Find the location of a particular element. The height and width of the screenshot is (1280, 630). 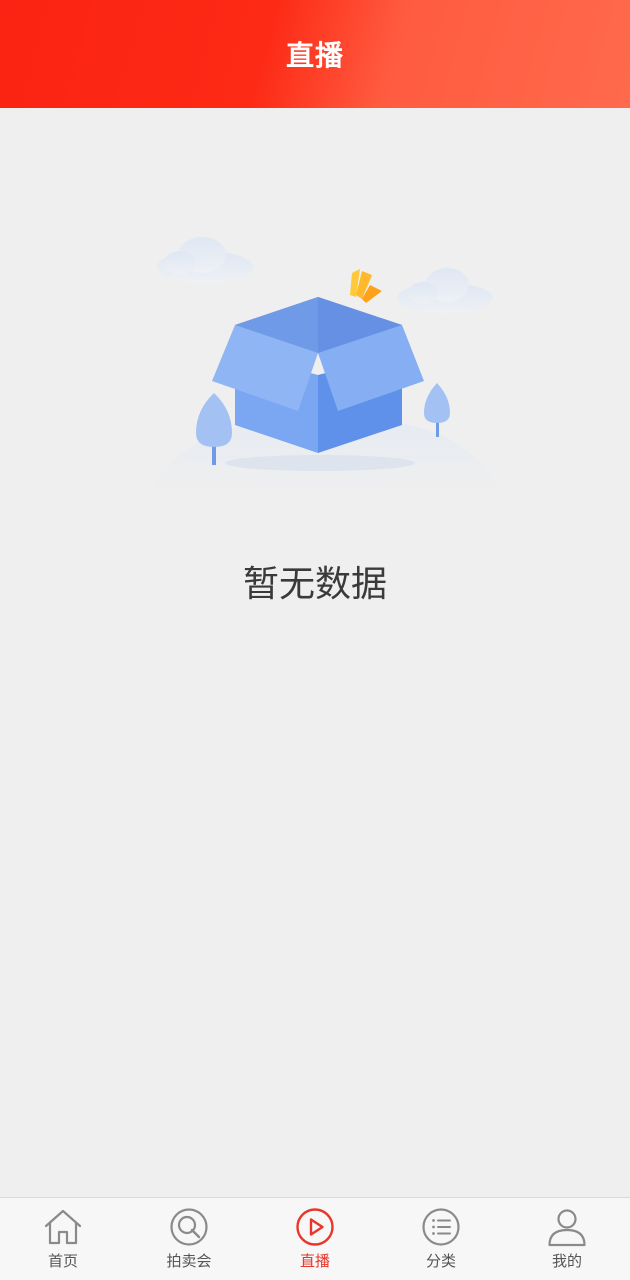

tab-mine-label: 我的 is located at coordinates (566, 1261).